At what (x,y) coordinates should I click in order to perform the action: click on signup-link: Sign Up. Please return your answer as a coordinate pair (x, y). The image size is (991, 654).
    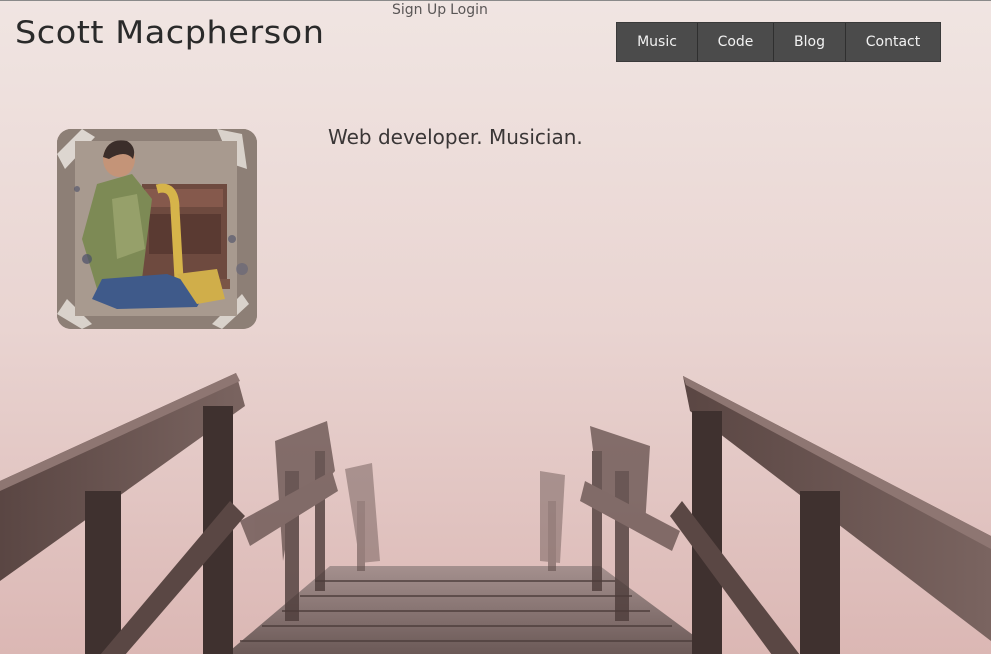
    Looking at the image, I should click on (419, 10).